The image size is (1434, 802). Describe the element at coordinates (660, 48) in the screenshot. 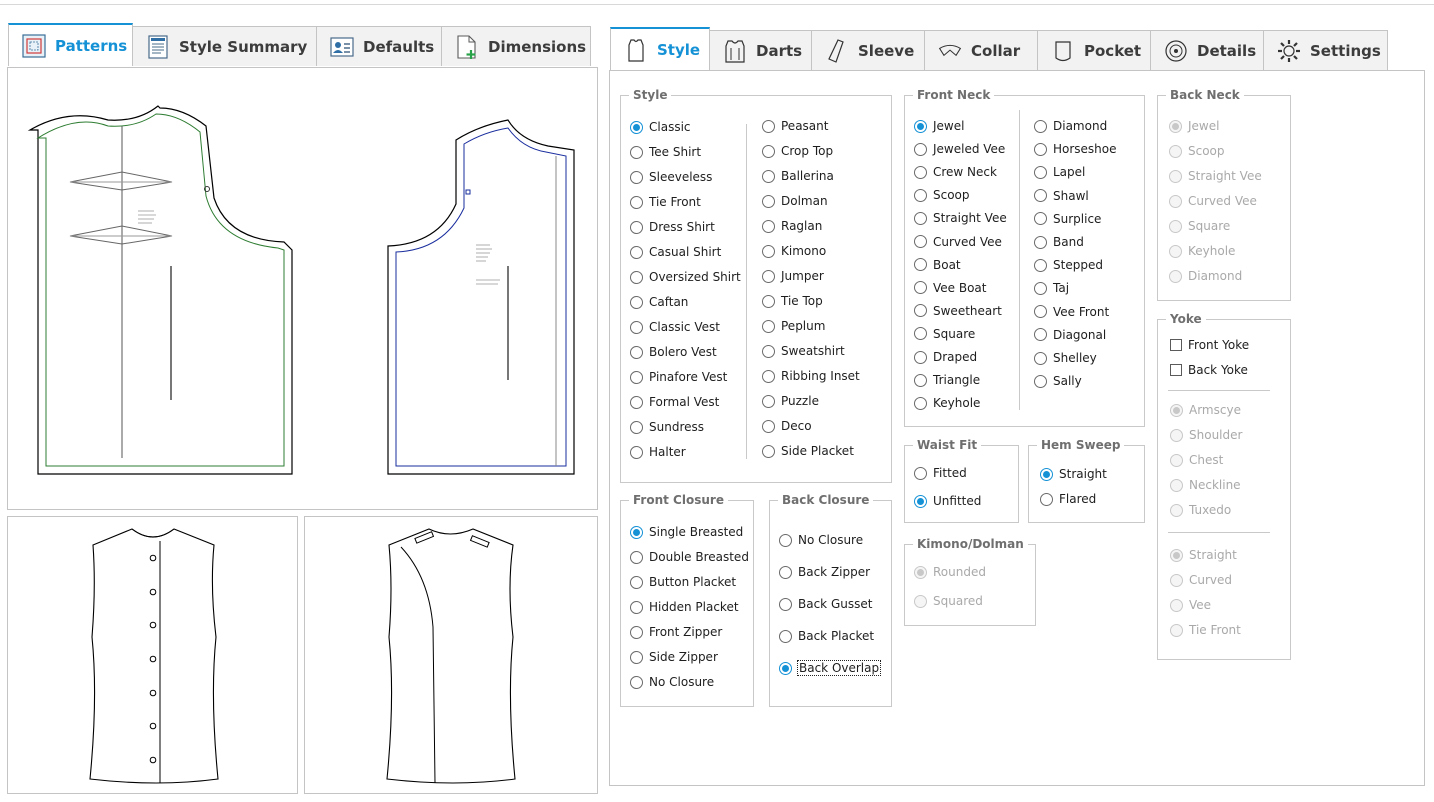

I see `tab-style: Style` at that location.